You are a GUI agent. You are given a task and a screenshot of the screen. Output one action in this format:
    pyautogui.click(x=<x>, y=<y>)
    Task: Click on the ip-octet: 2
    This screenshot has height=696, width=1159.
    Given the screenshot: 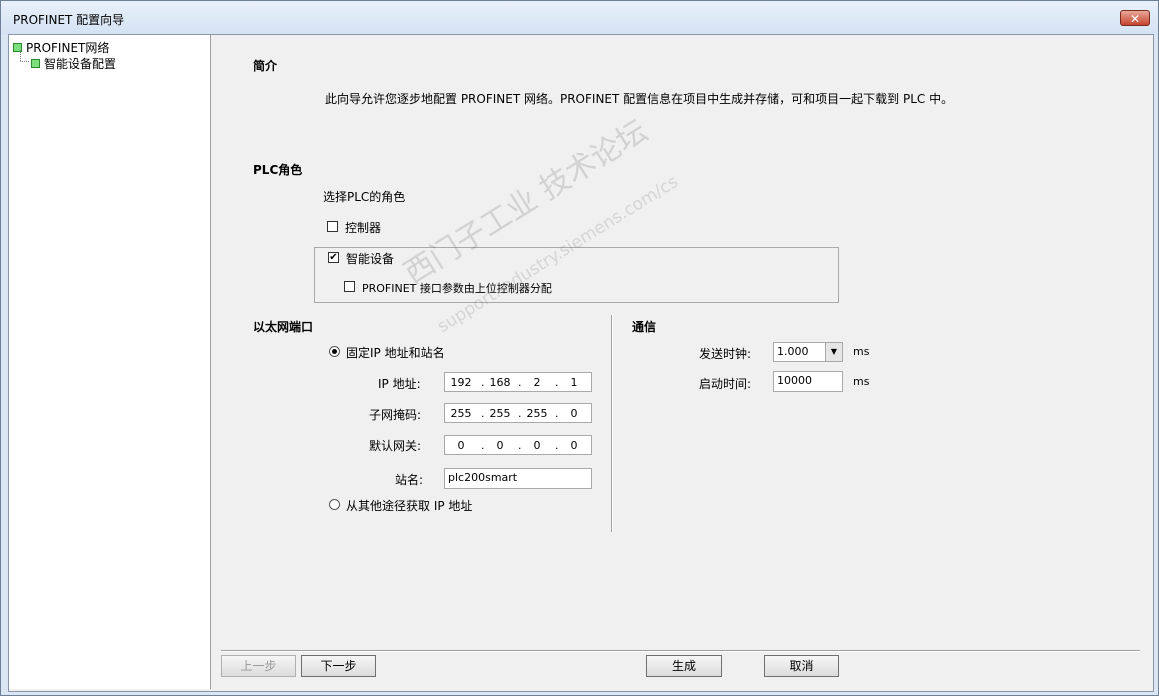 What is the action you would take?
    pyautogui.click(x=537, y=382)
    